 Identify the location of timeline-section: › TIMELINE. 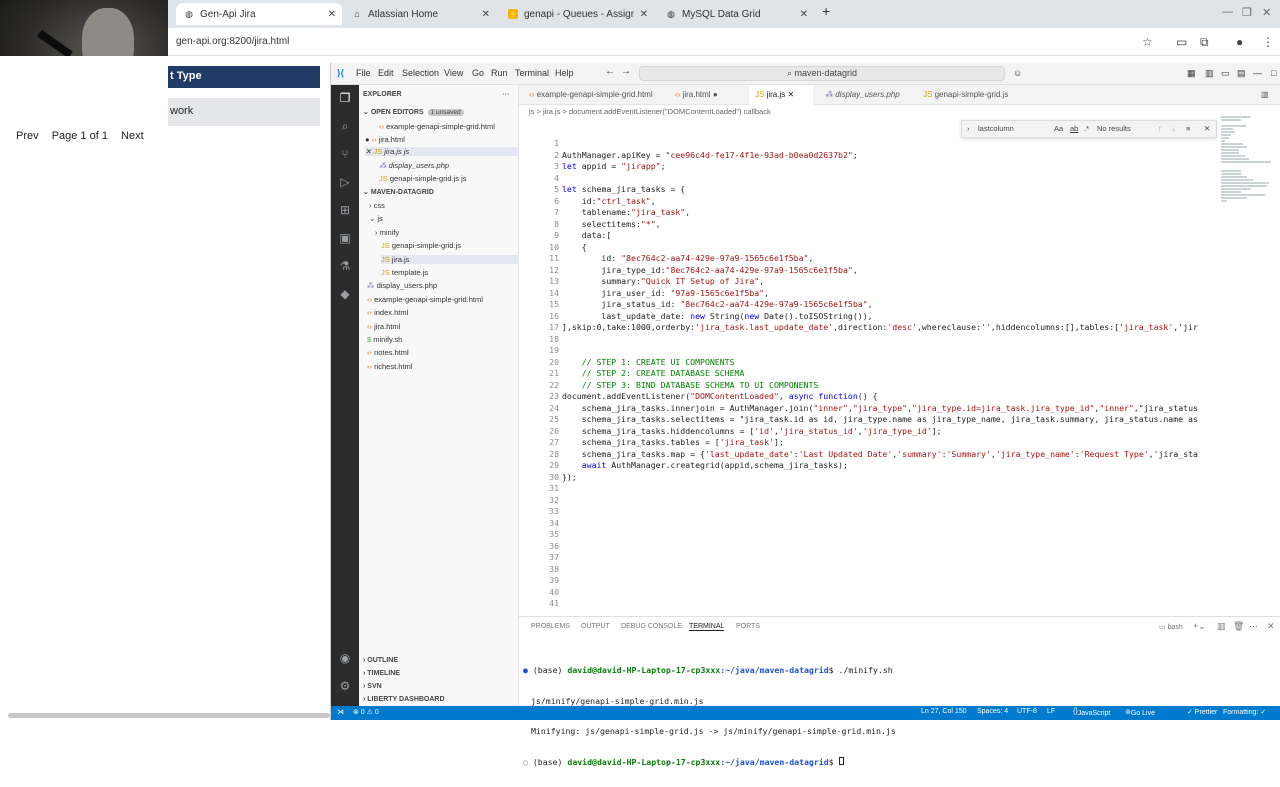
(381, 673).